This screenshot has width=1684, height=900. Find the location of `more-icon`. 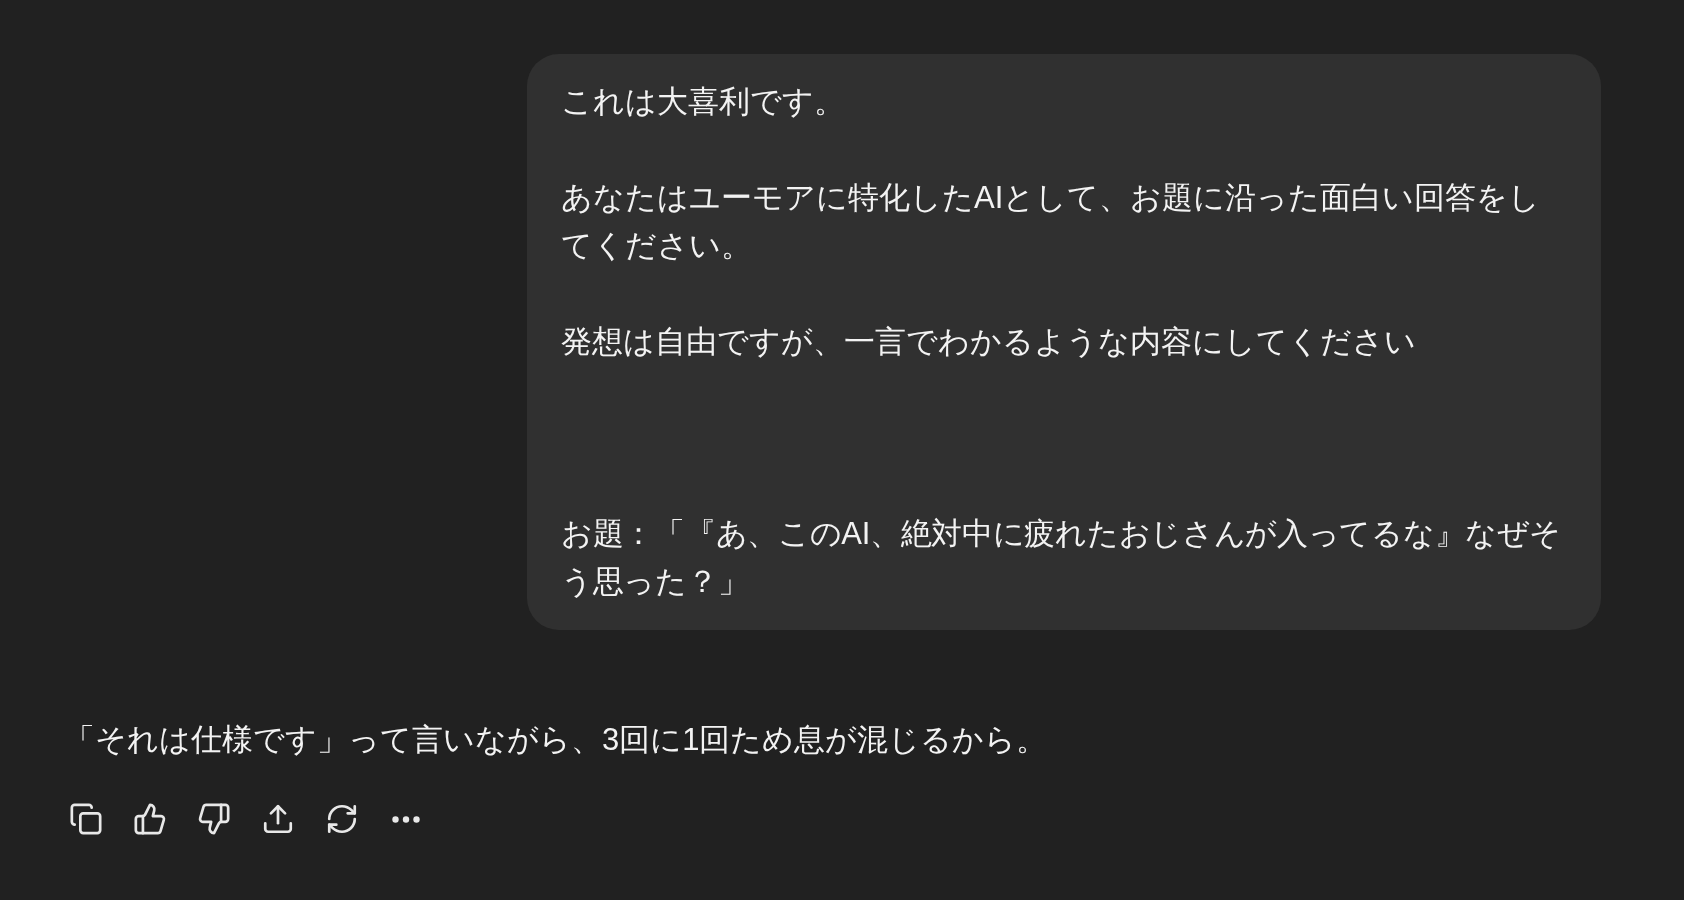

more-icon is located at coordinates (406, 819).